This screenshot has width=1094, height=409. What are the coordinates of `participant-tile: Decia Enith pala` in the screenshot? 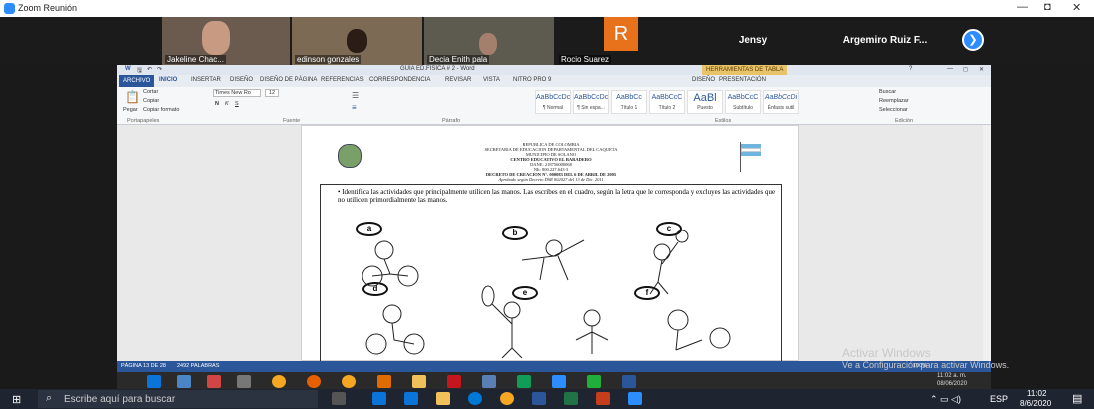 It's located at (489, 41).